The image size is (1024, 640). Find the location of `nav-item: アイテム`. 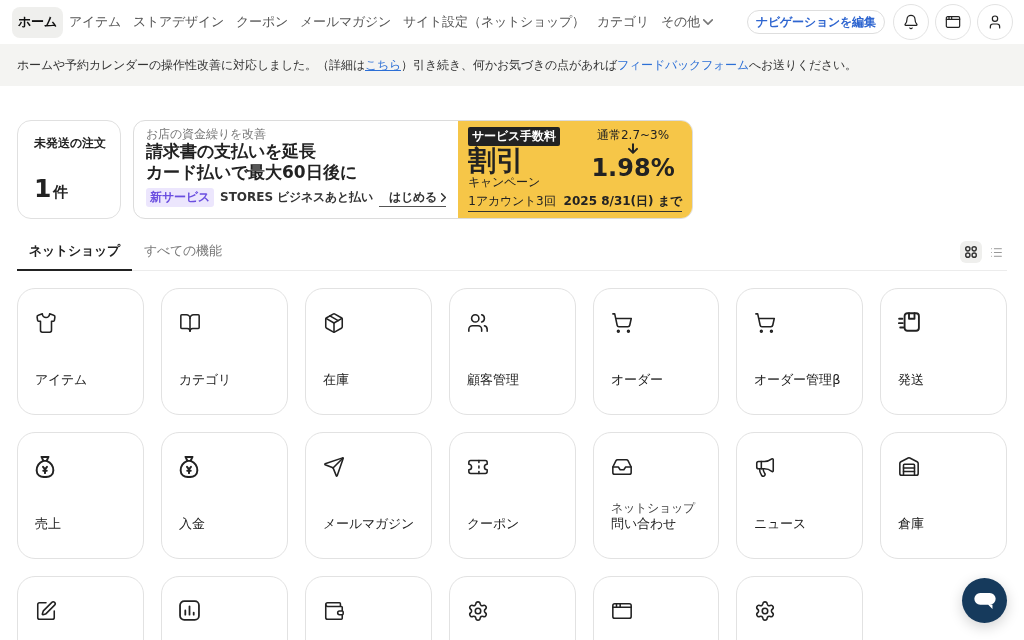

nav-item: アイテム is located at coordinates (95, 22).